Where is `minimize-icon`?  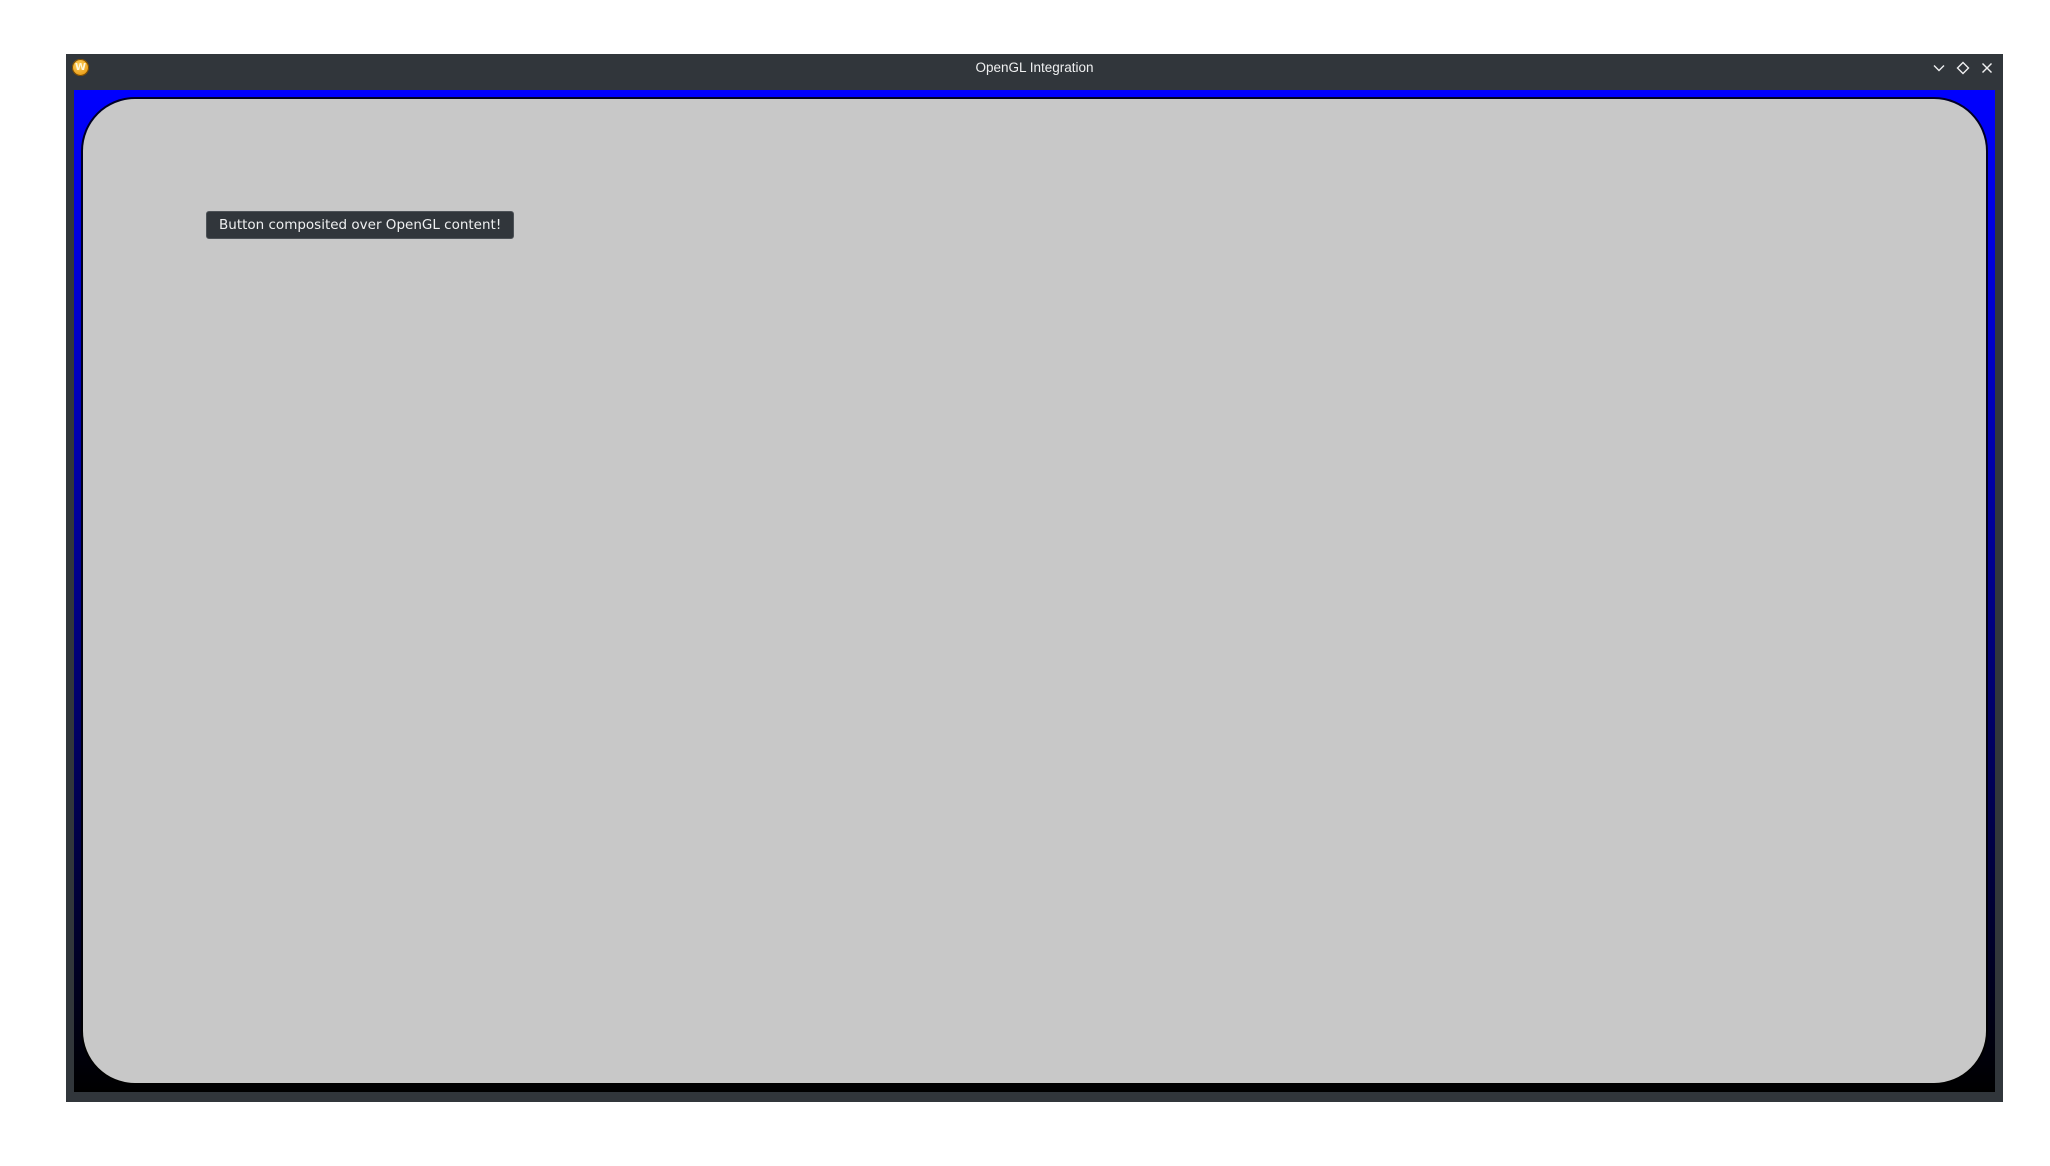 minimize-icon is located at coordinates (1939, 68).